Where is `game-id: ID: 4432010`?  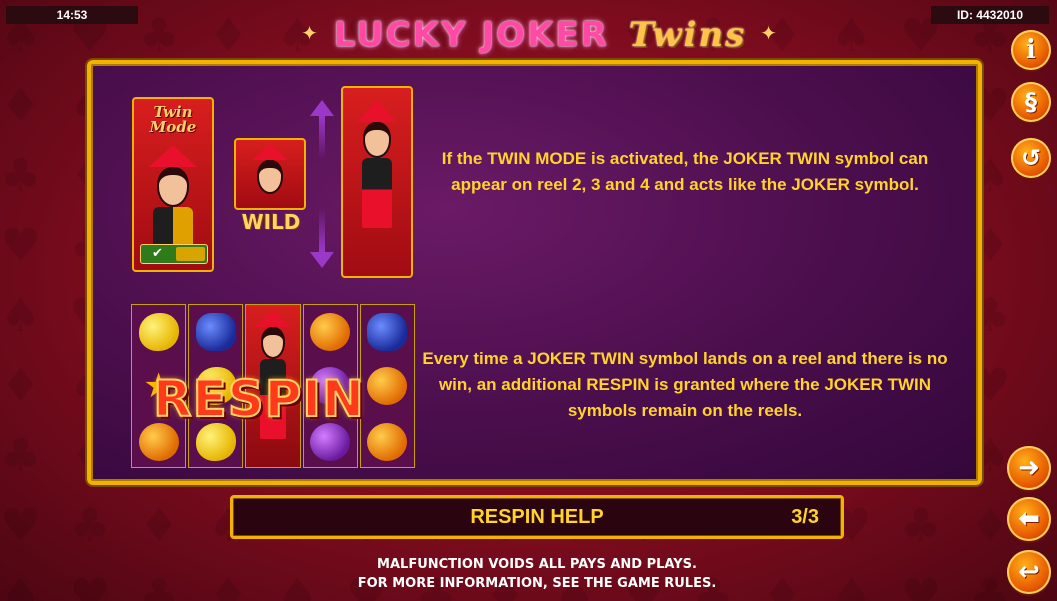 game-id: ID: 4432010 is located at coordinates (990, 15).